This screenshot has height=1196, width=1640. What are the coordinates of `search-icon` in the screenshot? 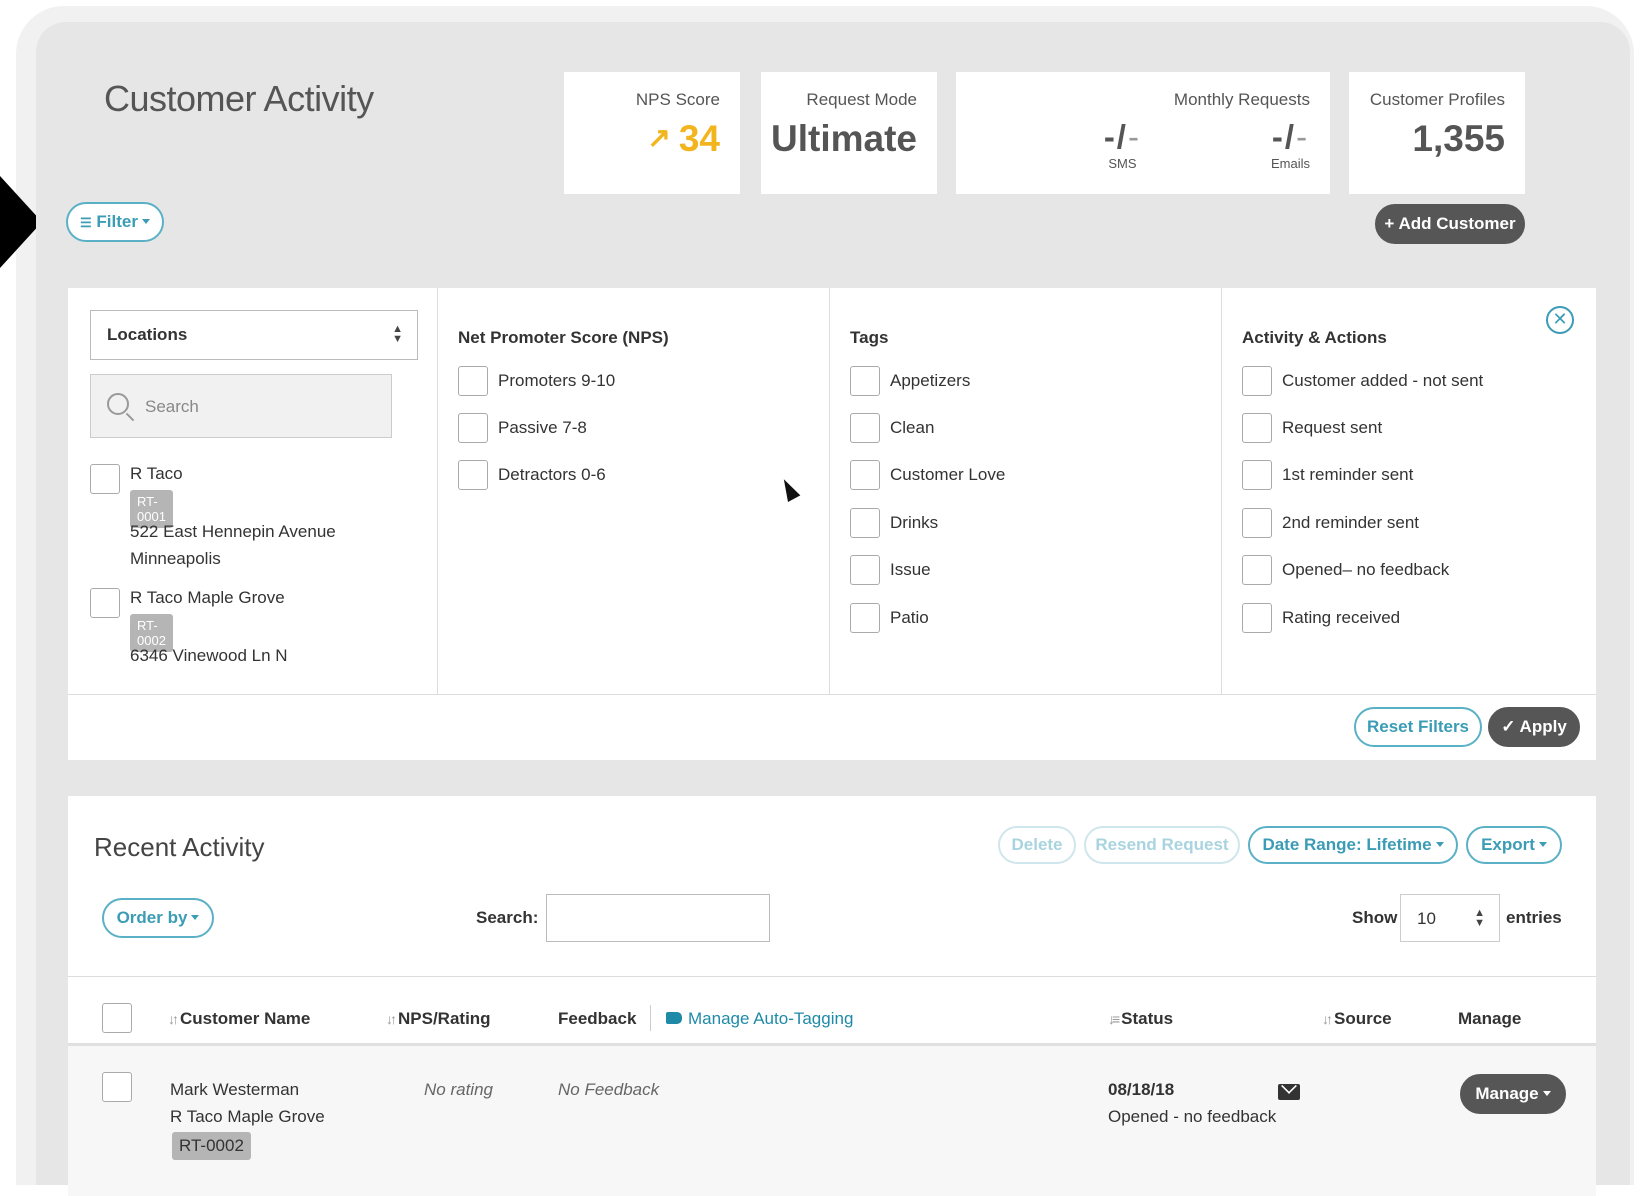 It's located at (118, 404).